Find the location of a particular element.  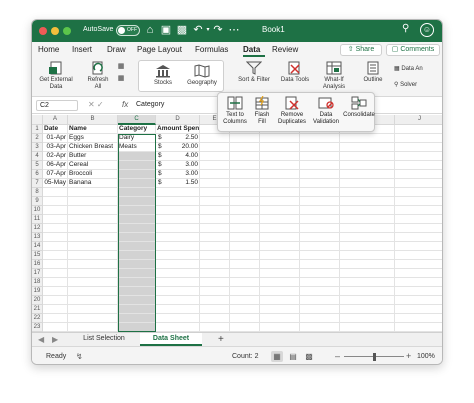

row-header: 17 is located at coordinates (37, 273).